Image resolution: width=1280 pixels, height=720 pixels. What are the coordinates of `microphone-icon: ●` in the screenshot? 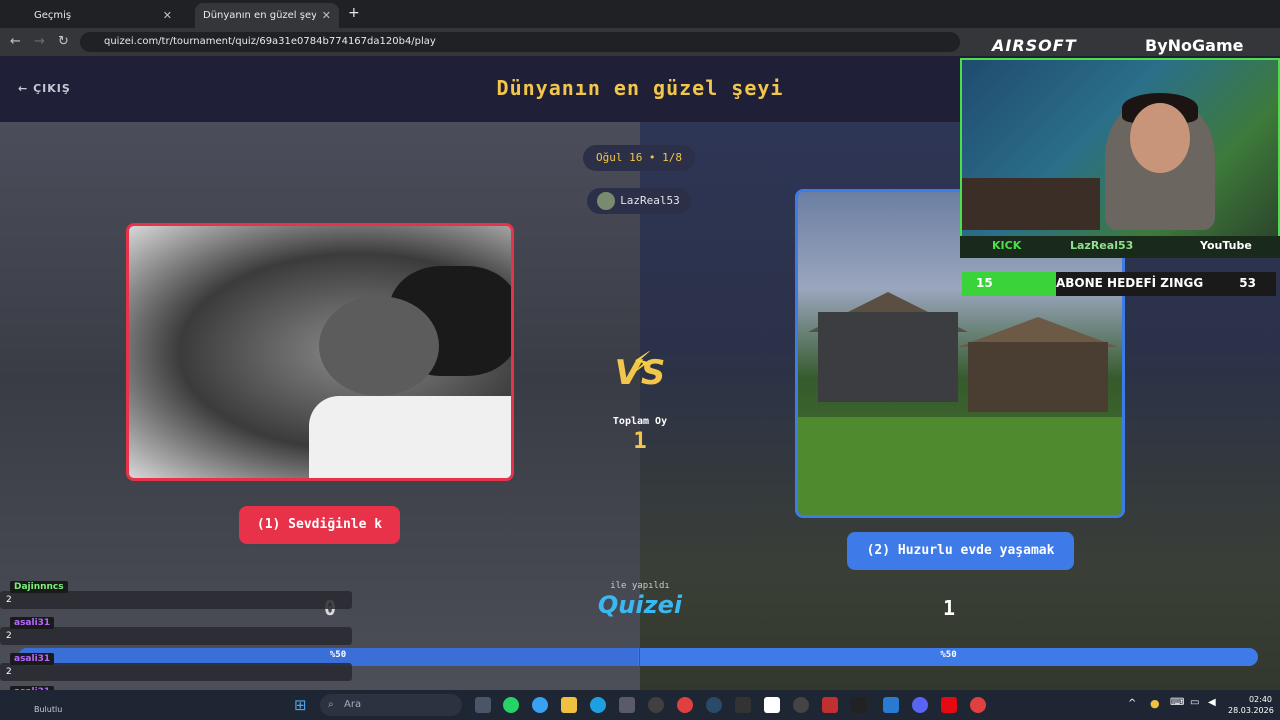 It's located at (1155, 703).